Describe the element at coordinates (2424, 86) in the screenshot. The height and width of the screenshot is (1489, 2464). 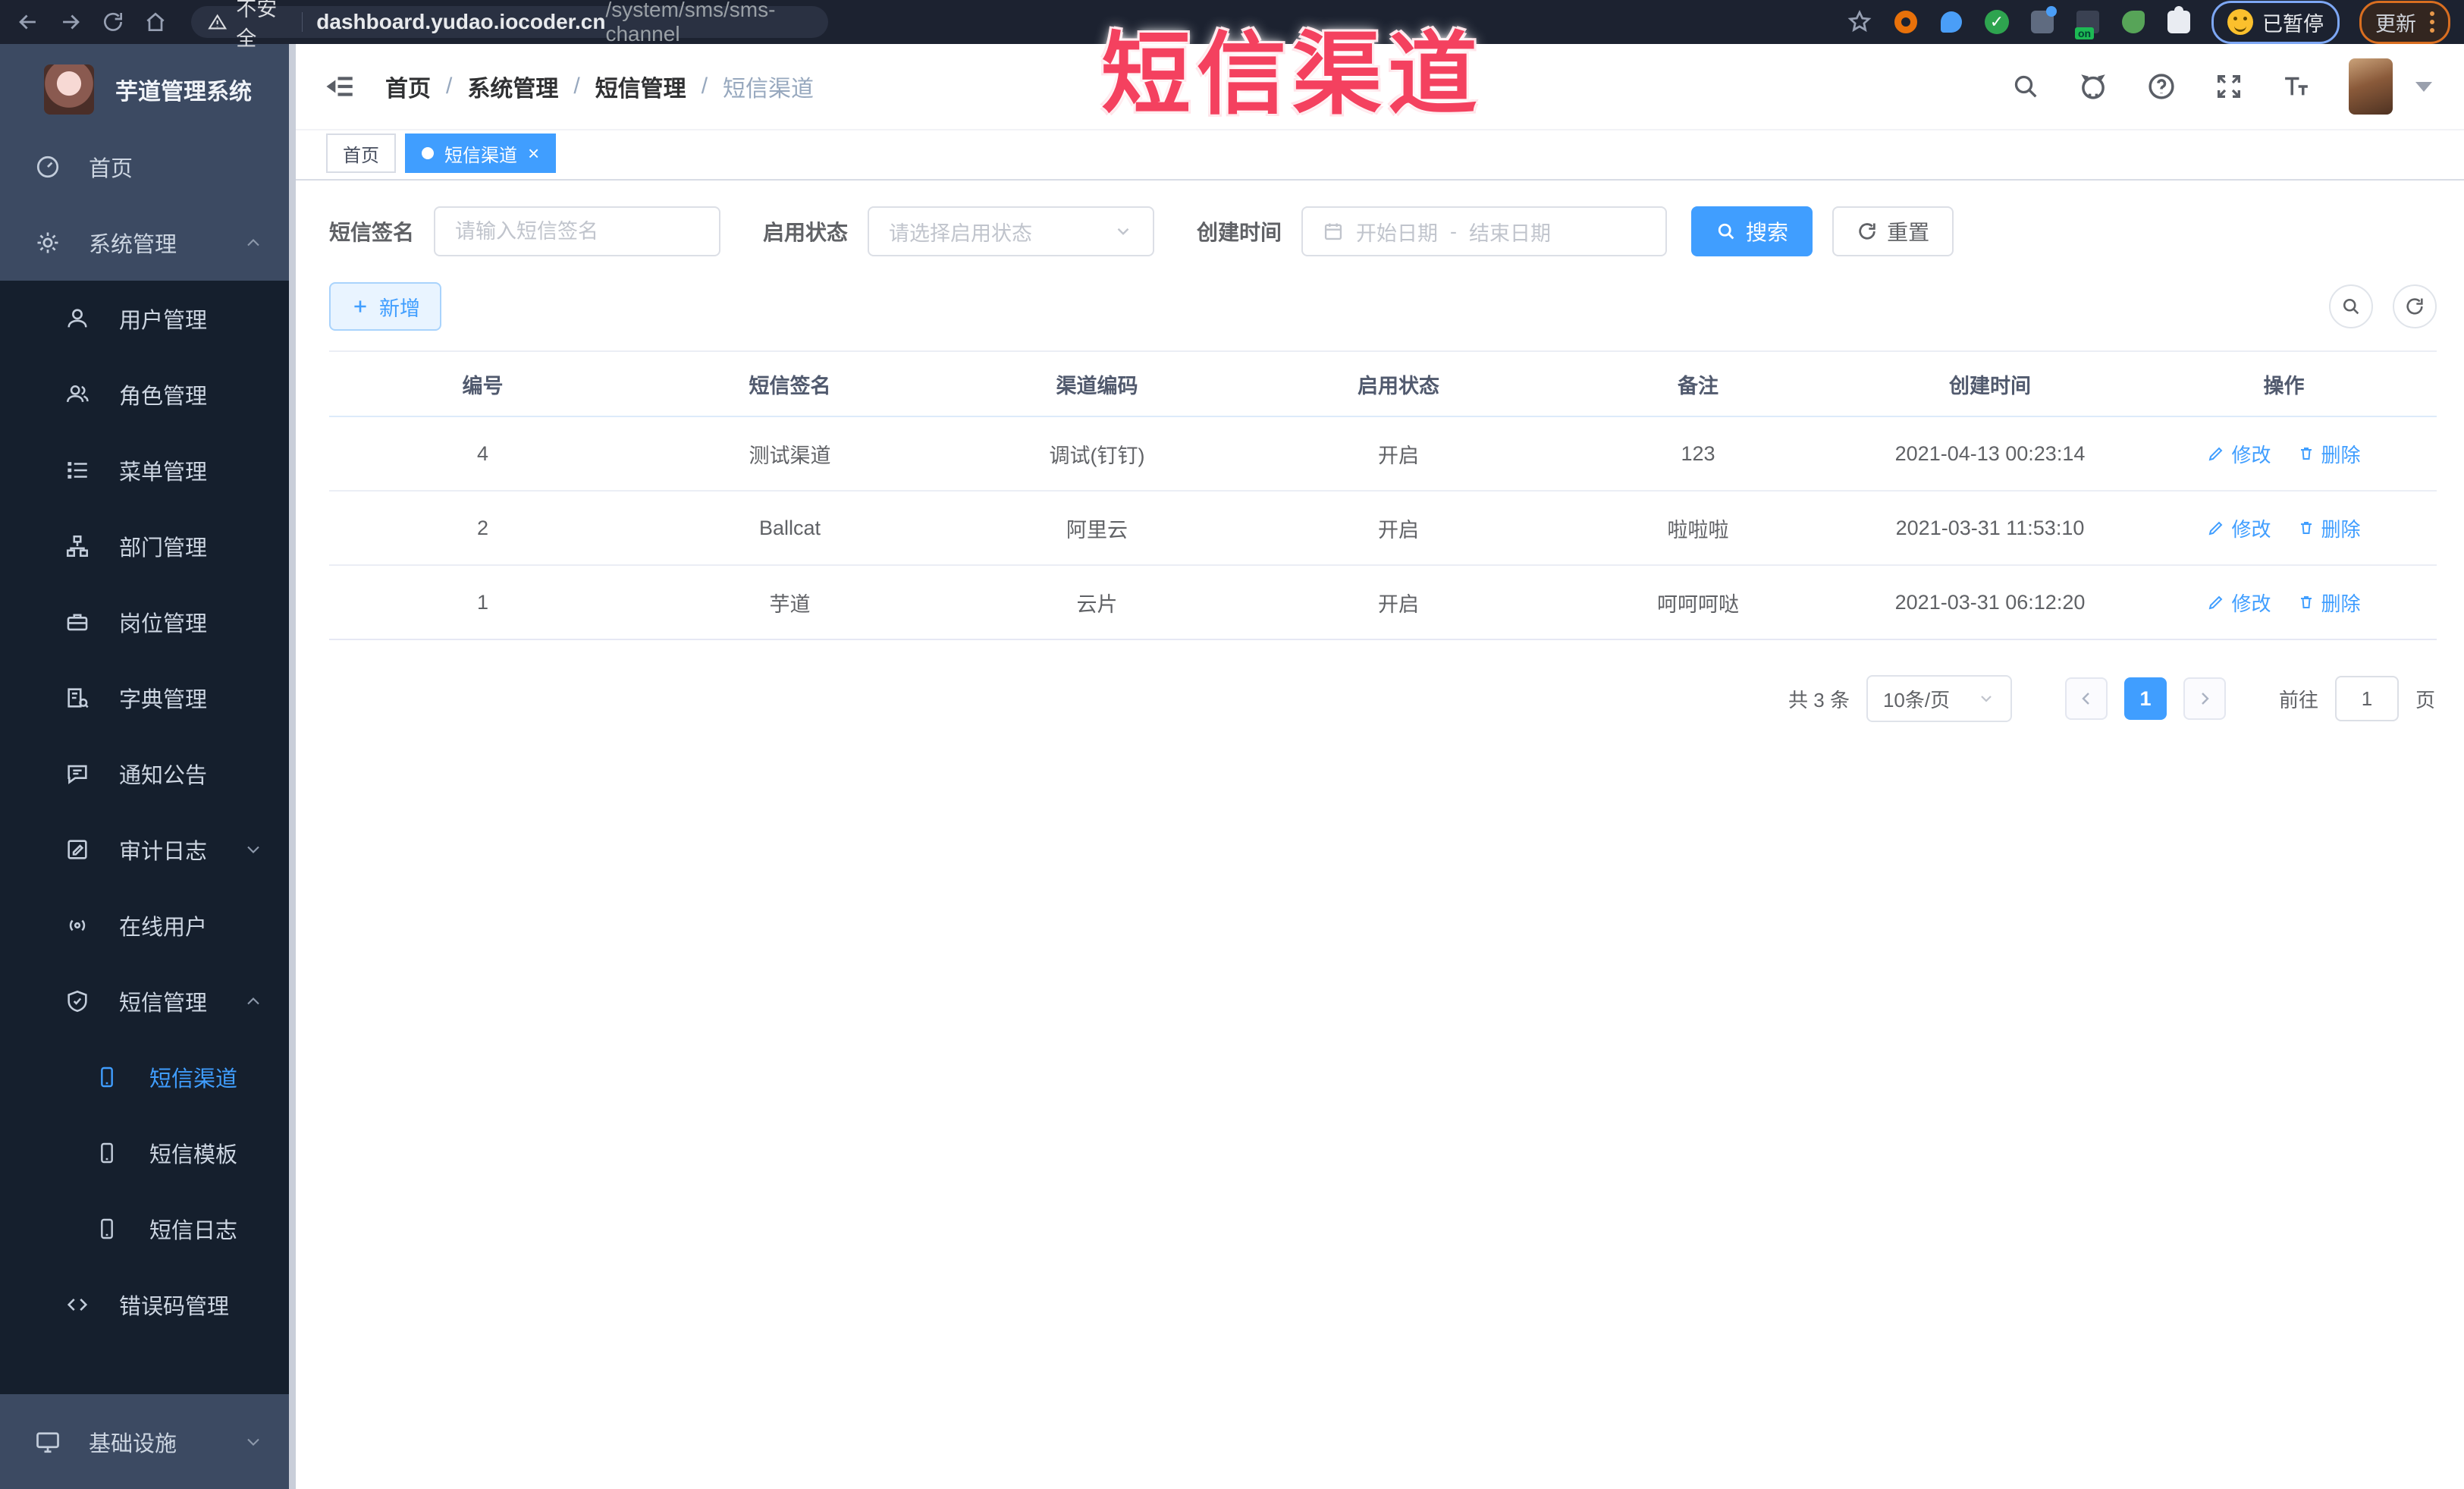
I see `avatar-caret-icon` at that location.